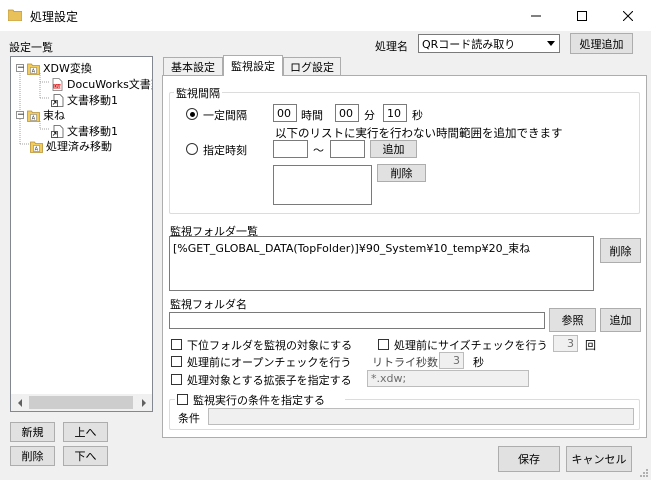 The height and width of the screenshot is (480, 651). I want to click on arrow-right-icon, so click(143, 402).